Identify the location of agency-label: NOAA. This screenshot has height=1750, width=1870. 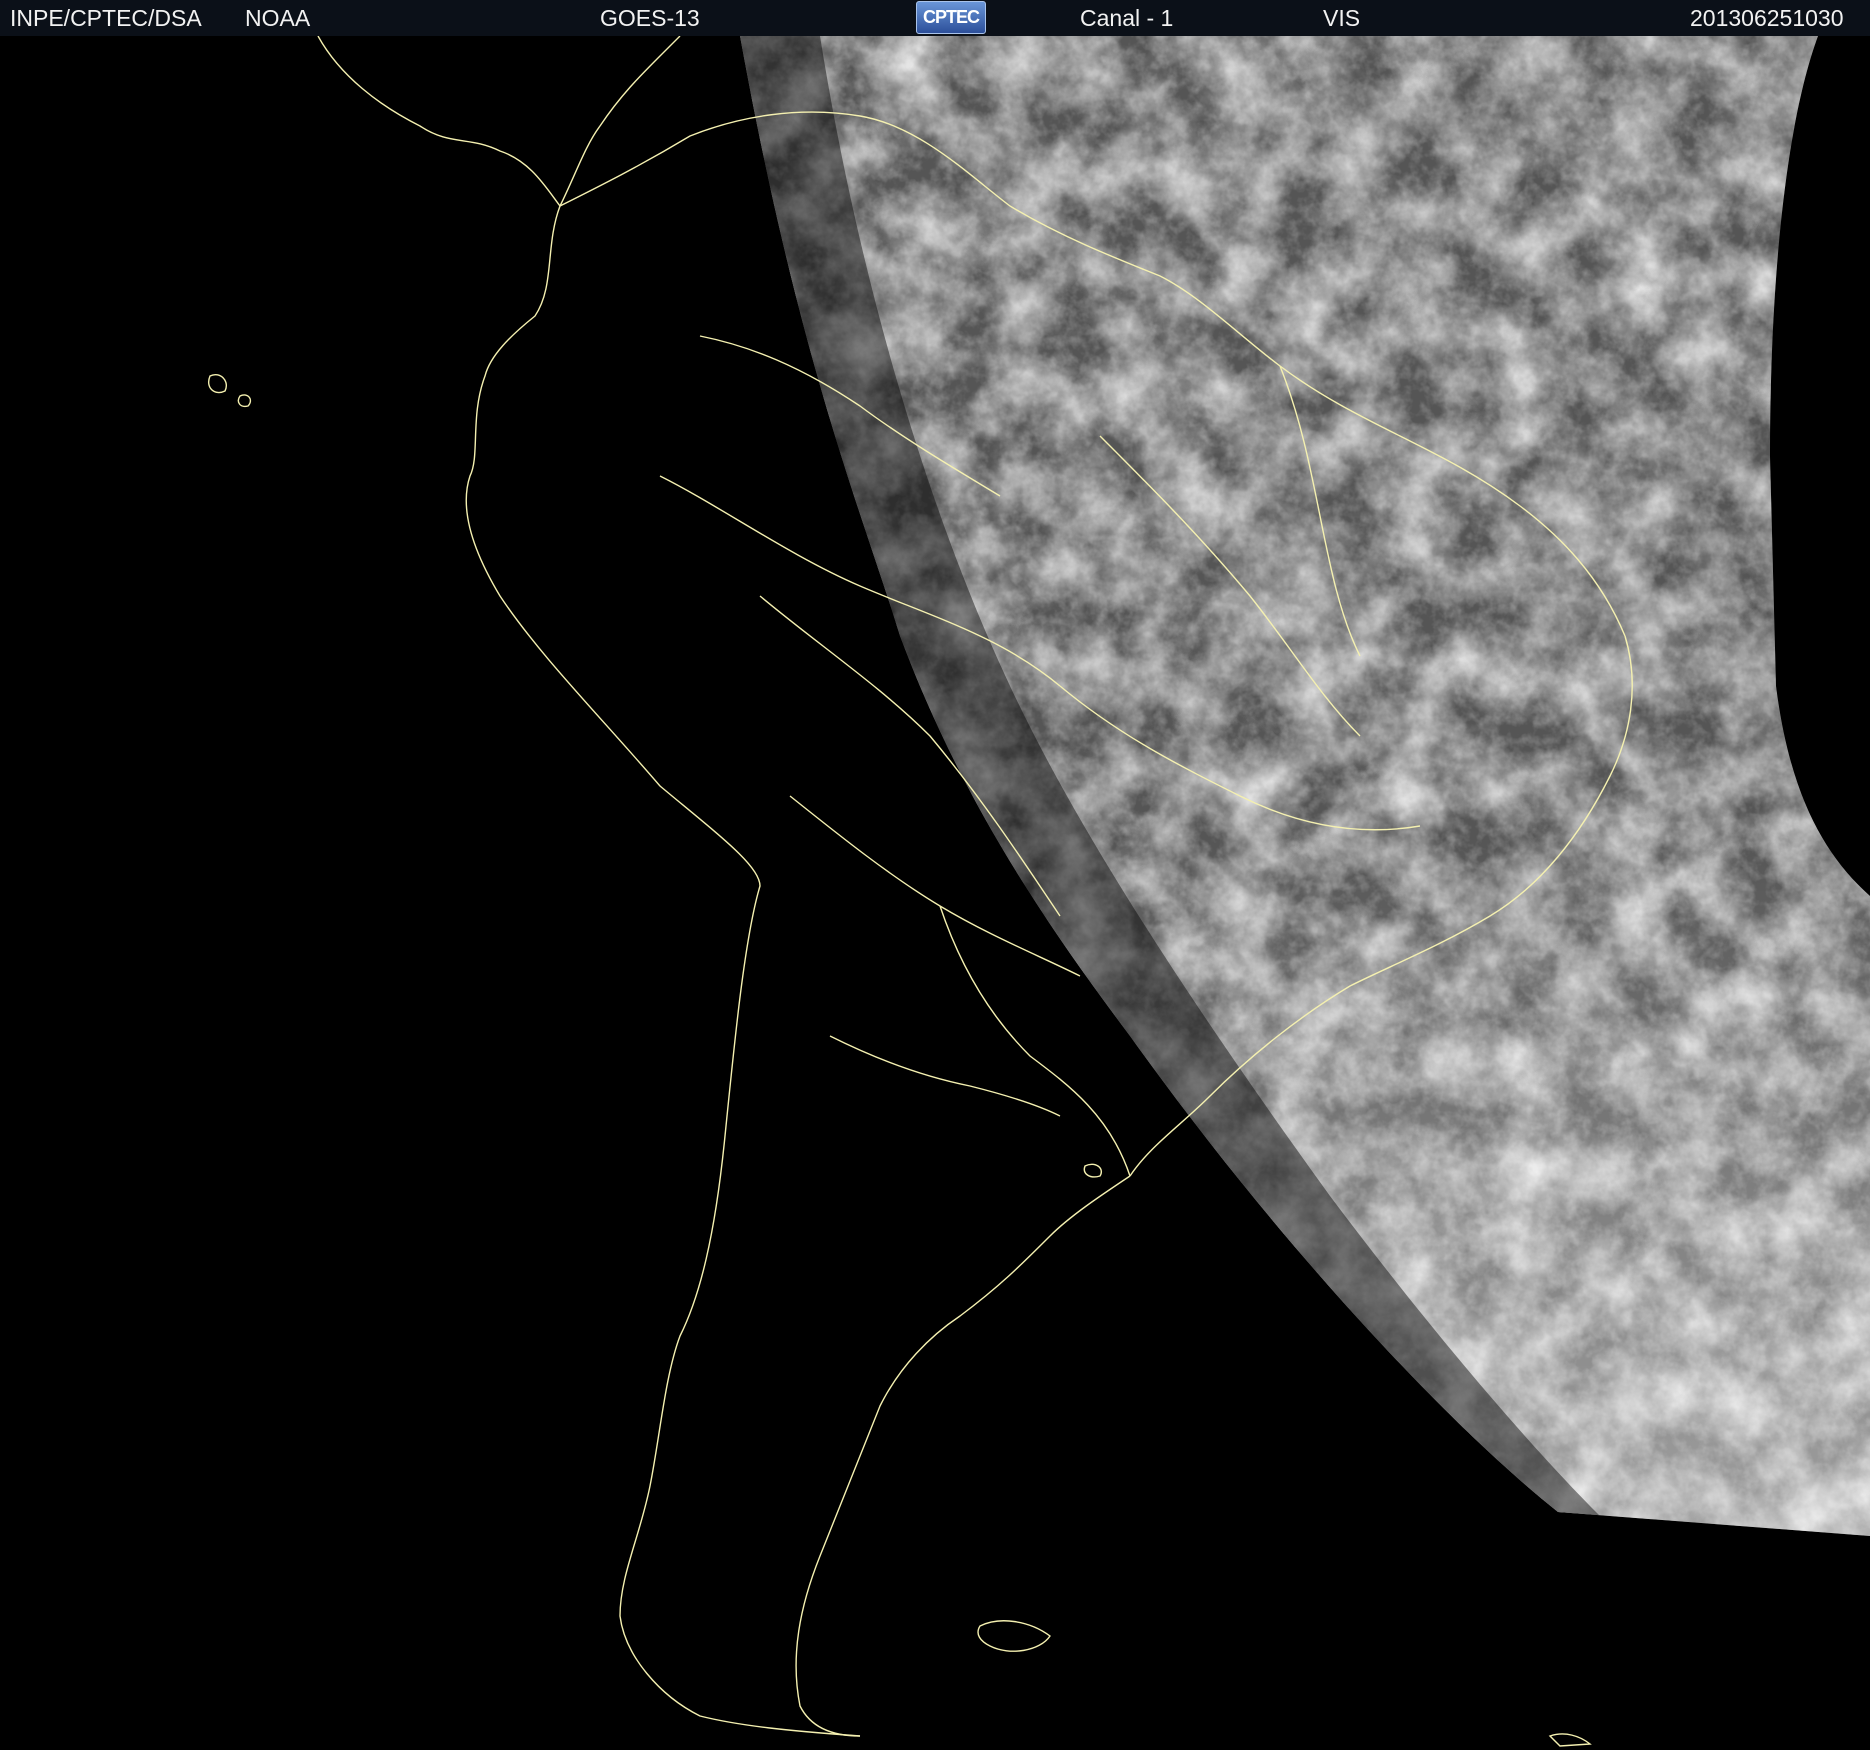
(278, 18).